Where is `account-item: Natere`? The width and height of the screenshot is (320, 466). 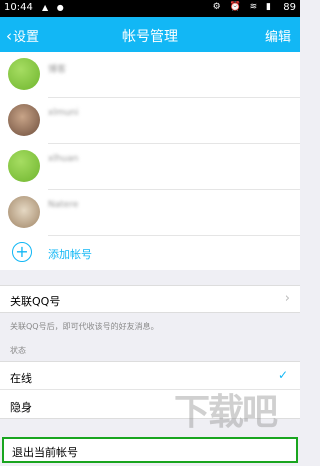
account-item: Natere is located at coordinates (150, 213).